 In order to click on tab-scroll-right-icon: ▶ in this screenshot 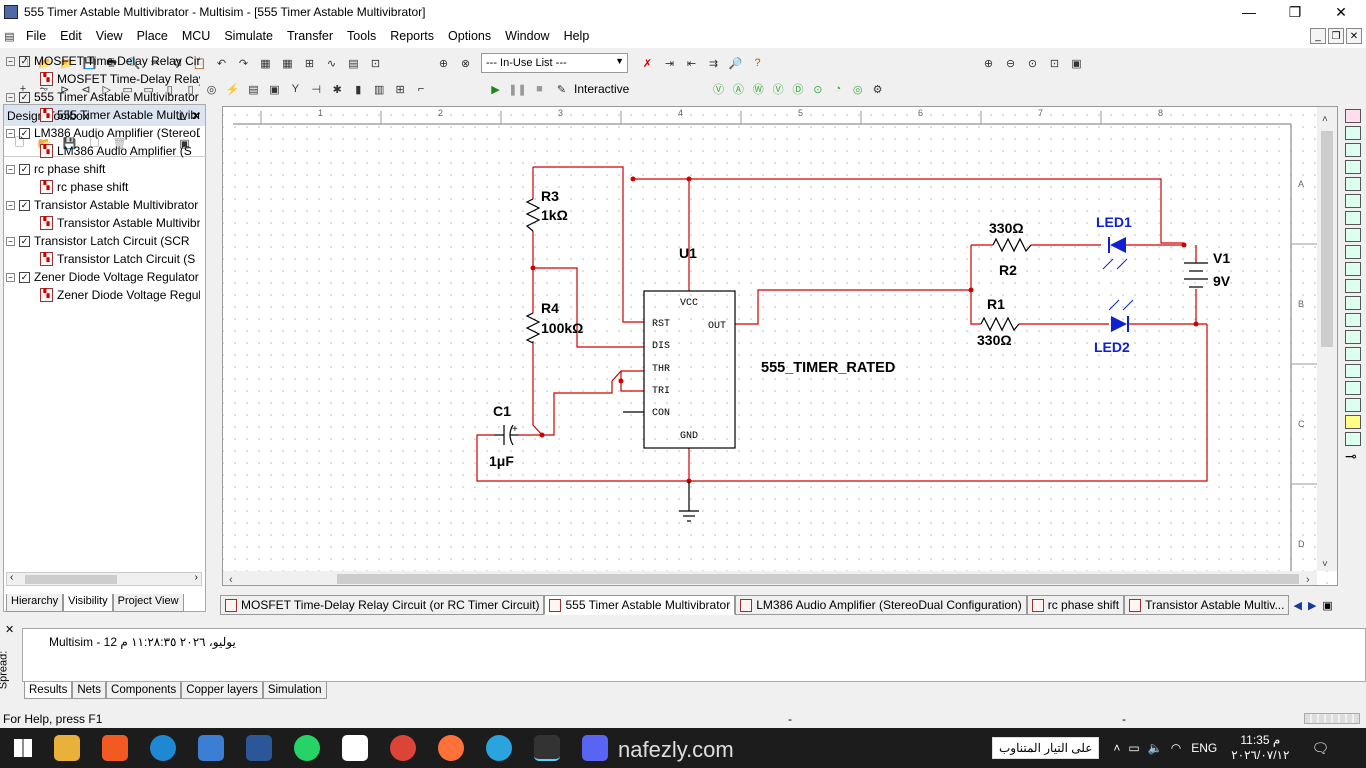, I will do `click(1312, 605)`.